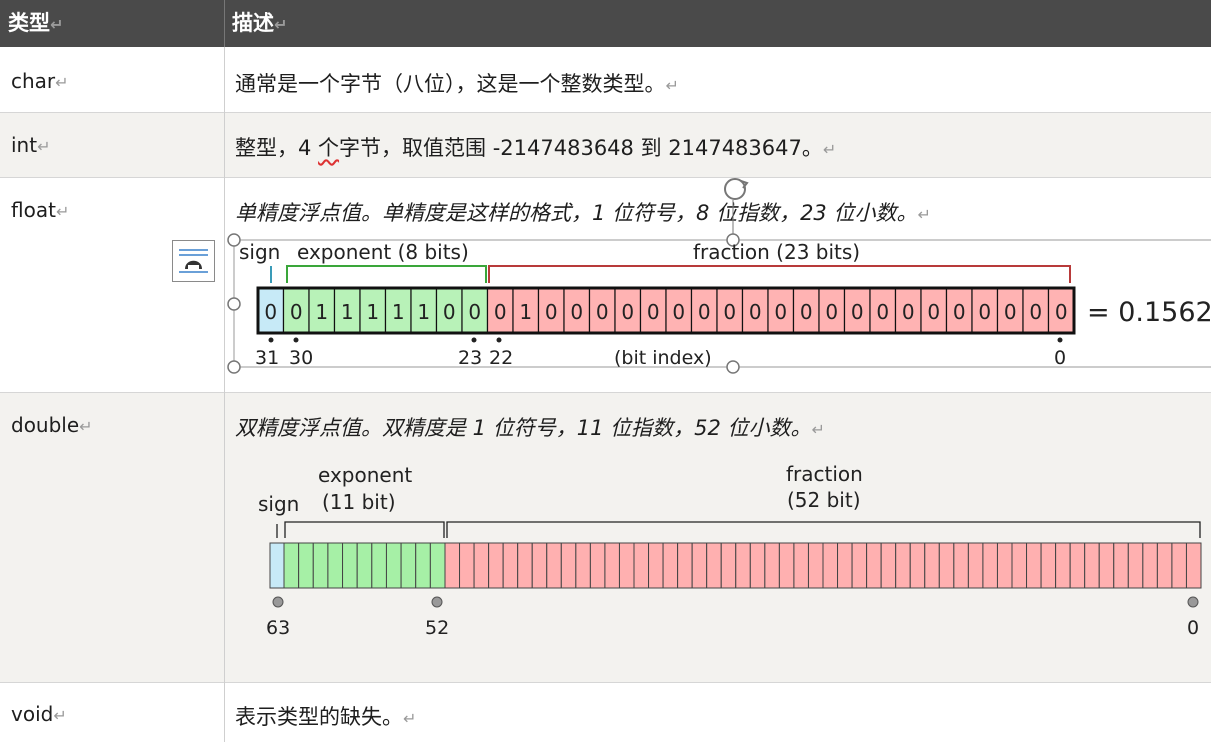 This screenshot has width=1211, height=742. I want to click on double-sign-cell, so click(277, 565).